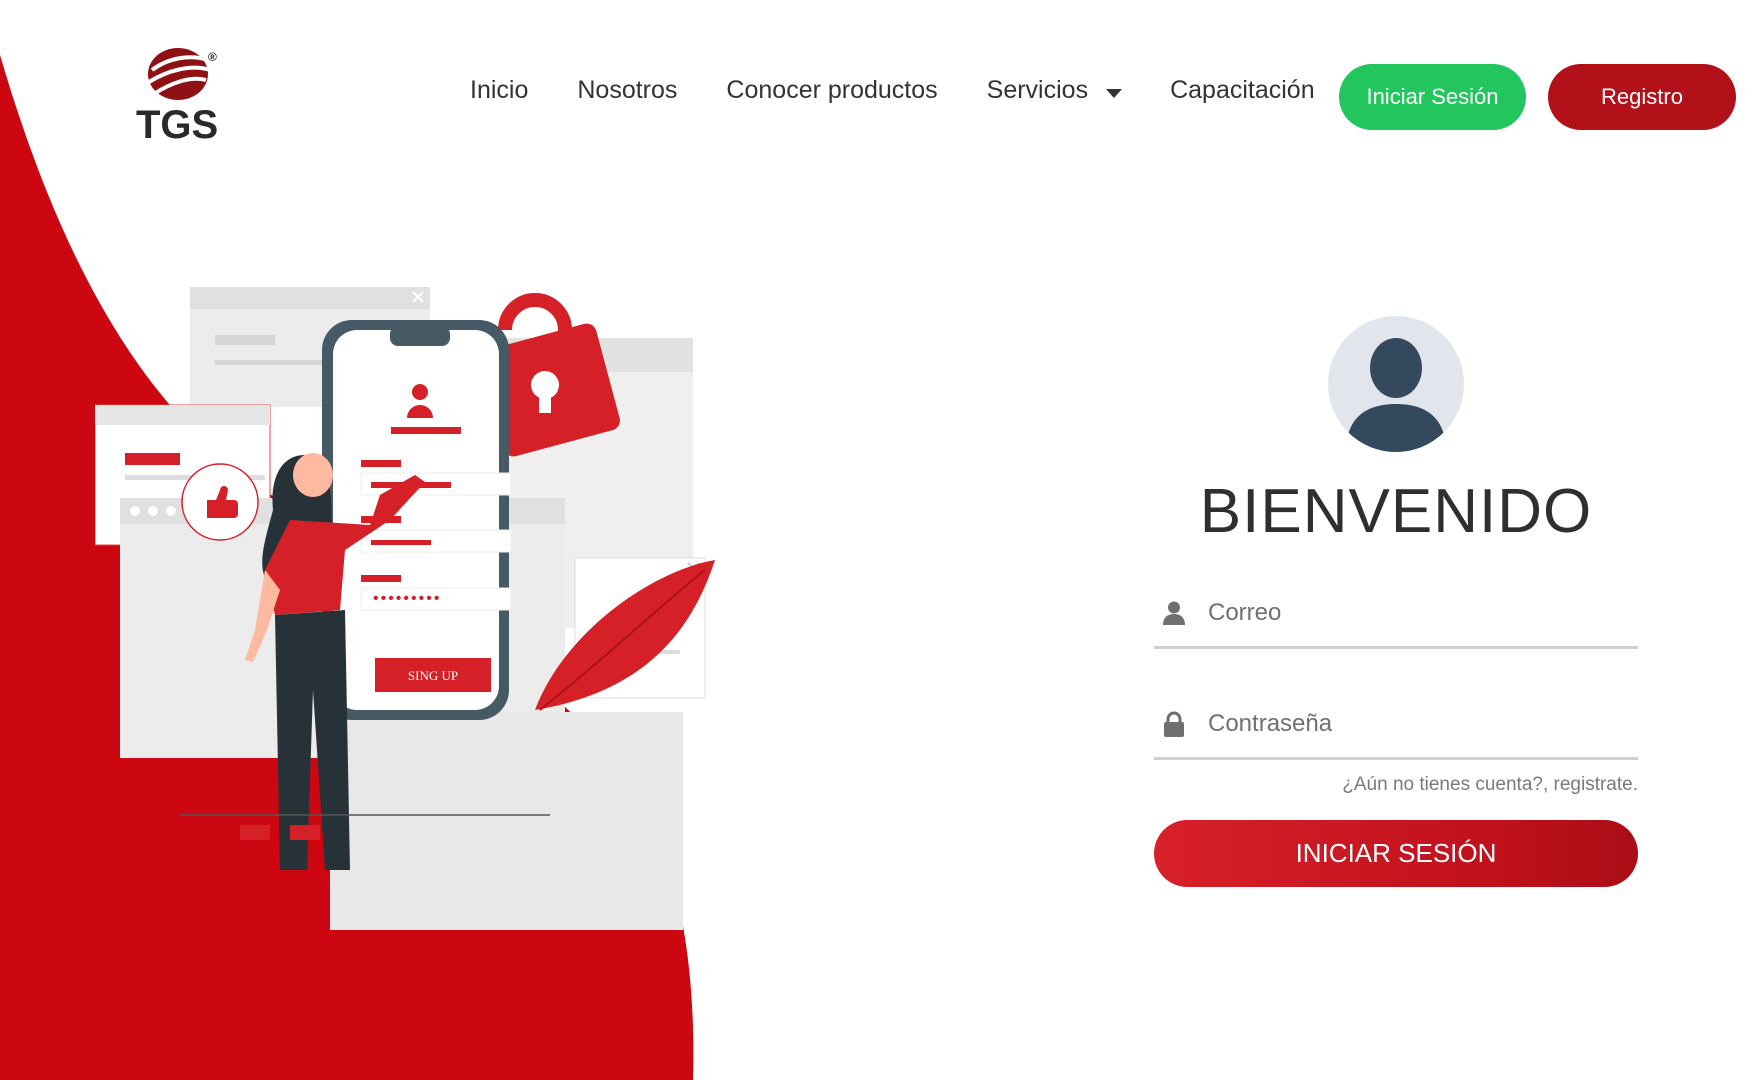 The height and width of the screenshot is (1080, 1756). Describe the element at coordinates (1174, 613) in the screenshot. I see `user-icon` at that location.